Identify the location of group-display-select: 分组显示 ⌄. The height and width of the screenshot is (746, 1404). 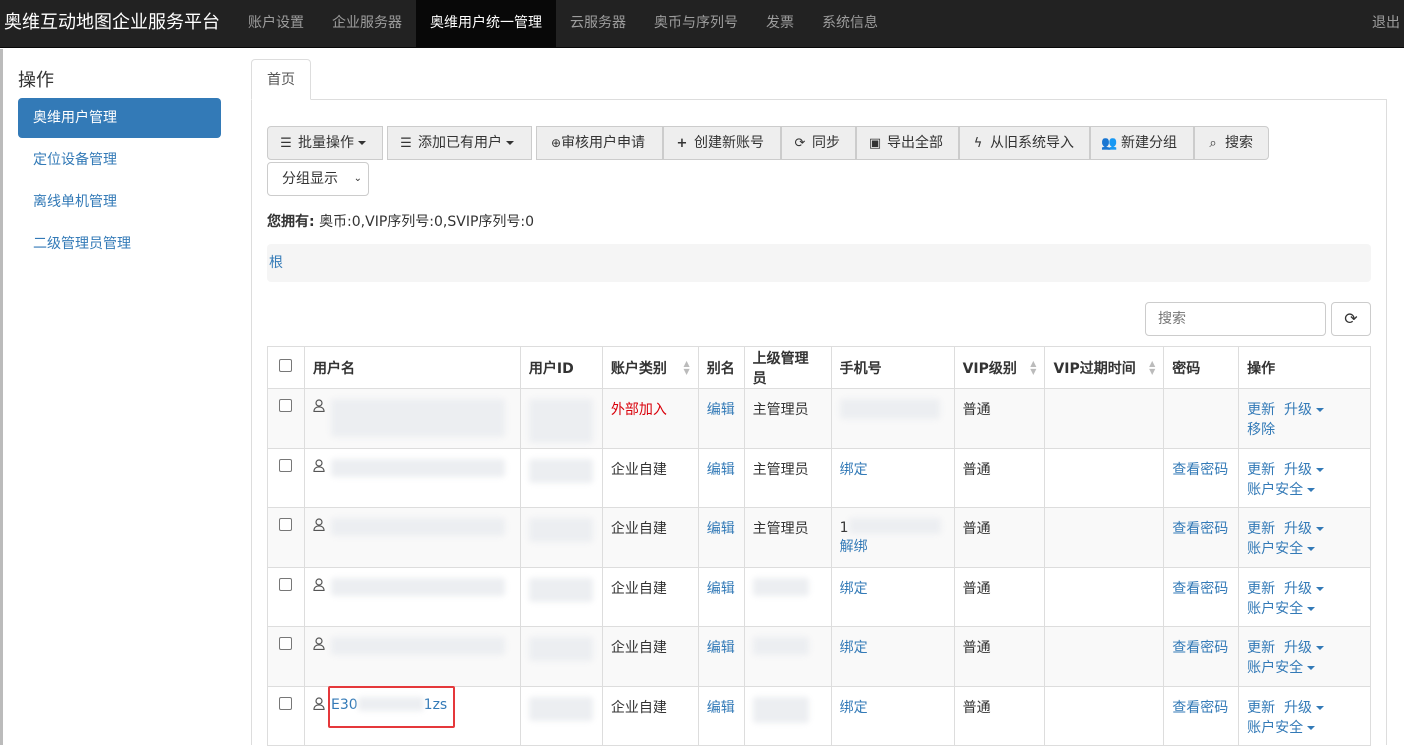
(318, 179).